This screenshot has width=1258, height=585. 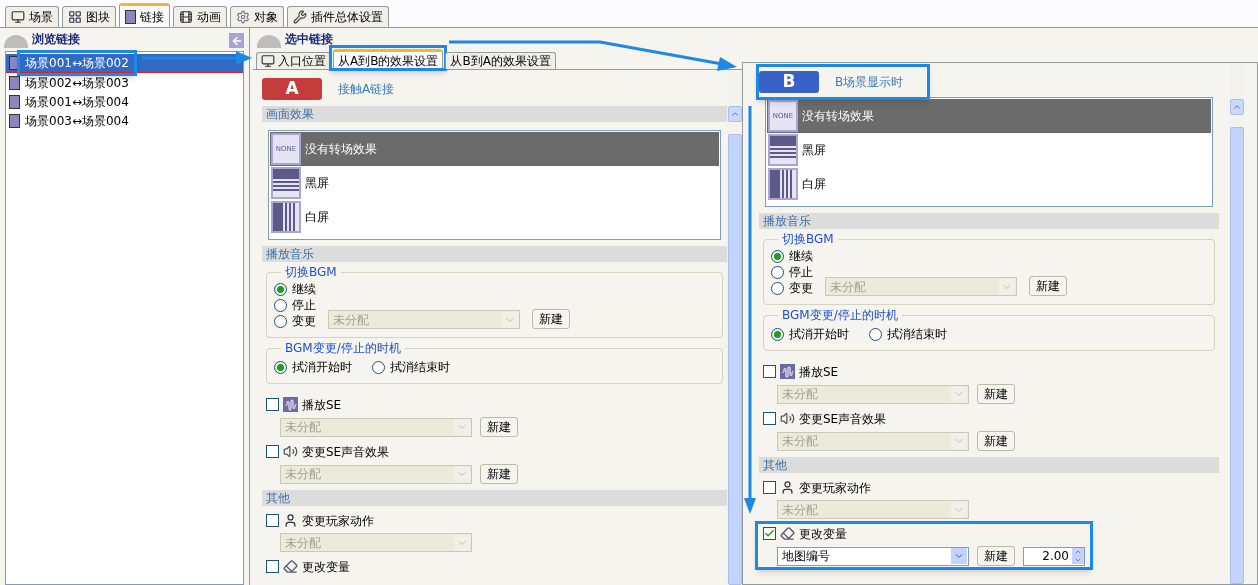 I want to click on section-header: 画面效果, so click(x=494, y=114).